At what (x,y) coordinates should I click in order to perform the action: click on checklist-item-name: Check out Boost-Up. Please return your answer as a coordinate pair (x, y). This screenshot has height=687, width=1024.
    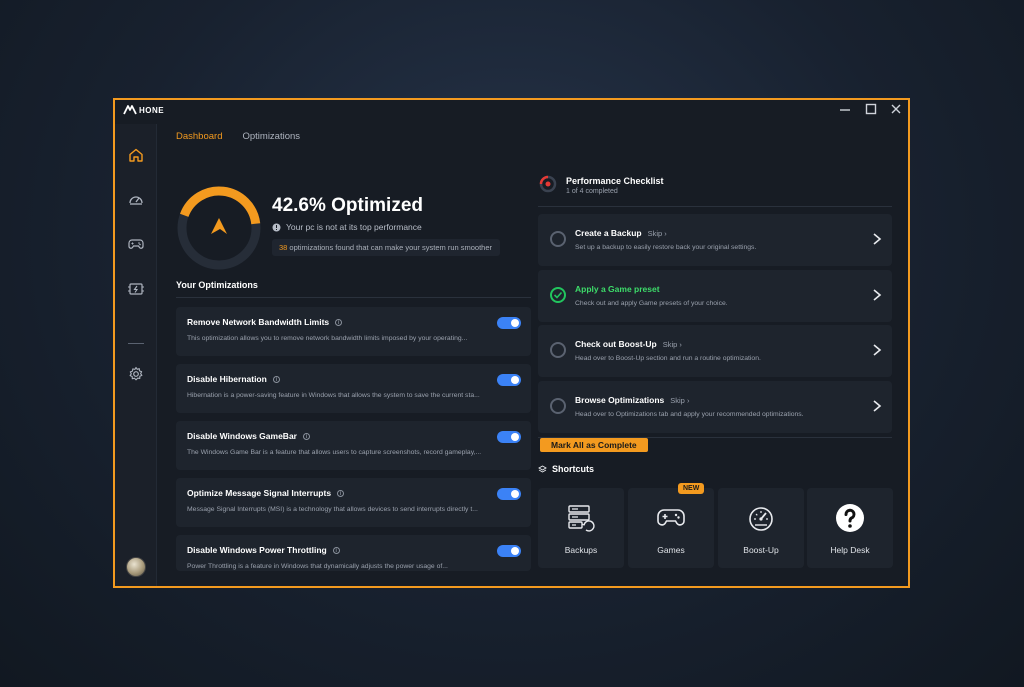
    Looking at the image, I should click on (616, 344).